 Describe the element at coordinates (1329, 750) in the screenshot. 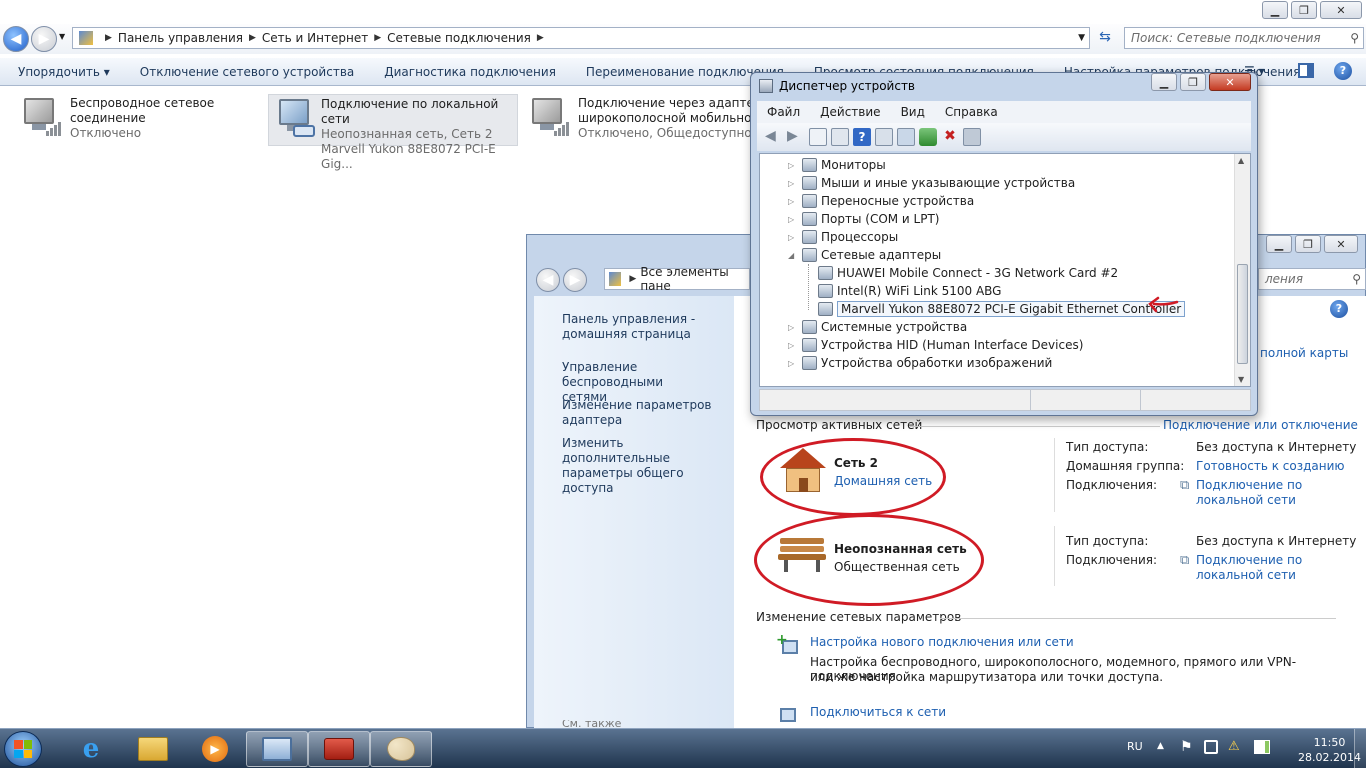

I see `clock: 11:50 28.02.2014` at that location.